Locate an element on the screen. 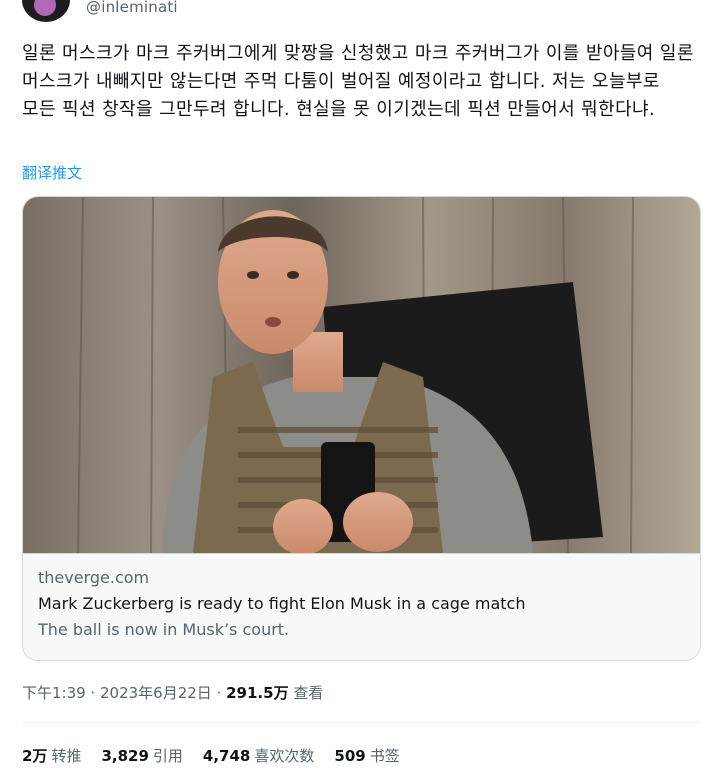 This screenshot has height=779, width=707. likes-label: 喜欢次数 is located at coordinates (284, 756).